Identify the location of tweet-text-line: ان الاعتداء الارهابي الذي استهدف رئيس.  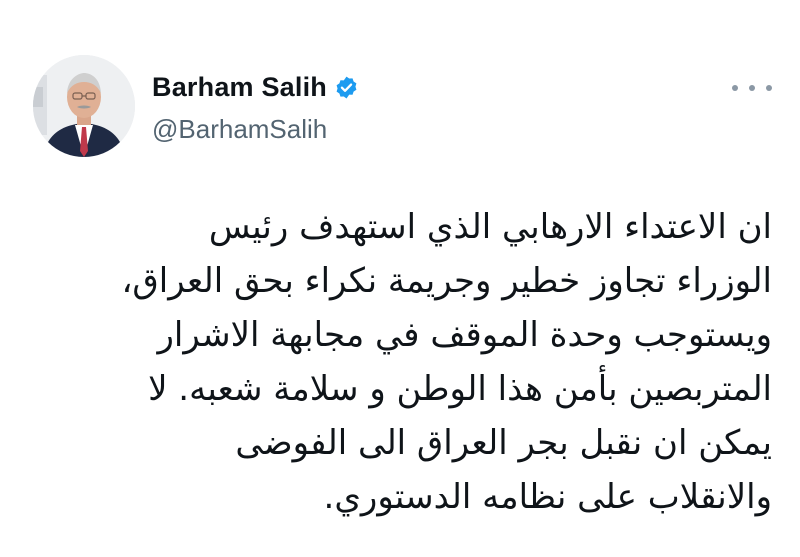
(490, 227).